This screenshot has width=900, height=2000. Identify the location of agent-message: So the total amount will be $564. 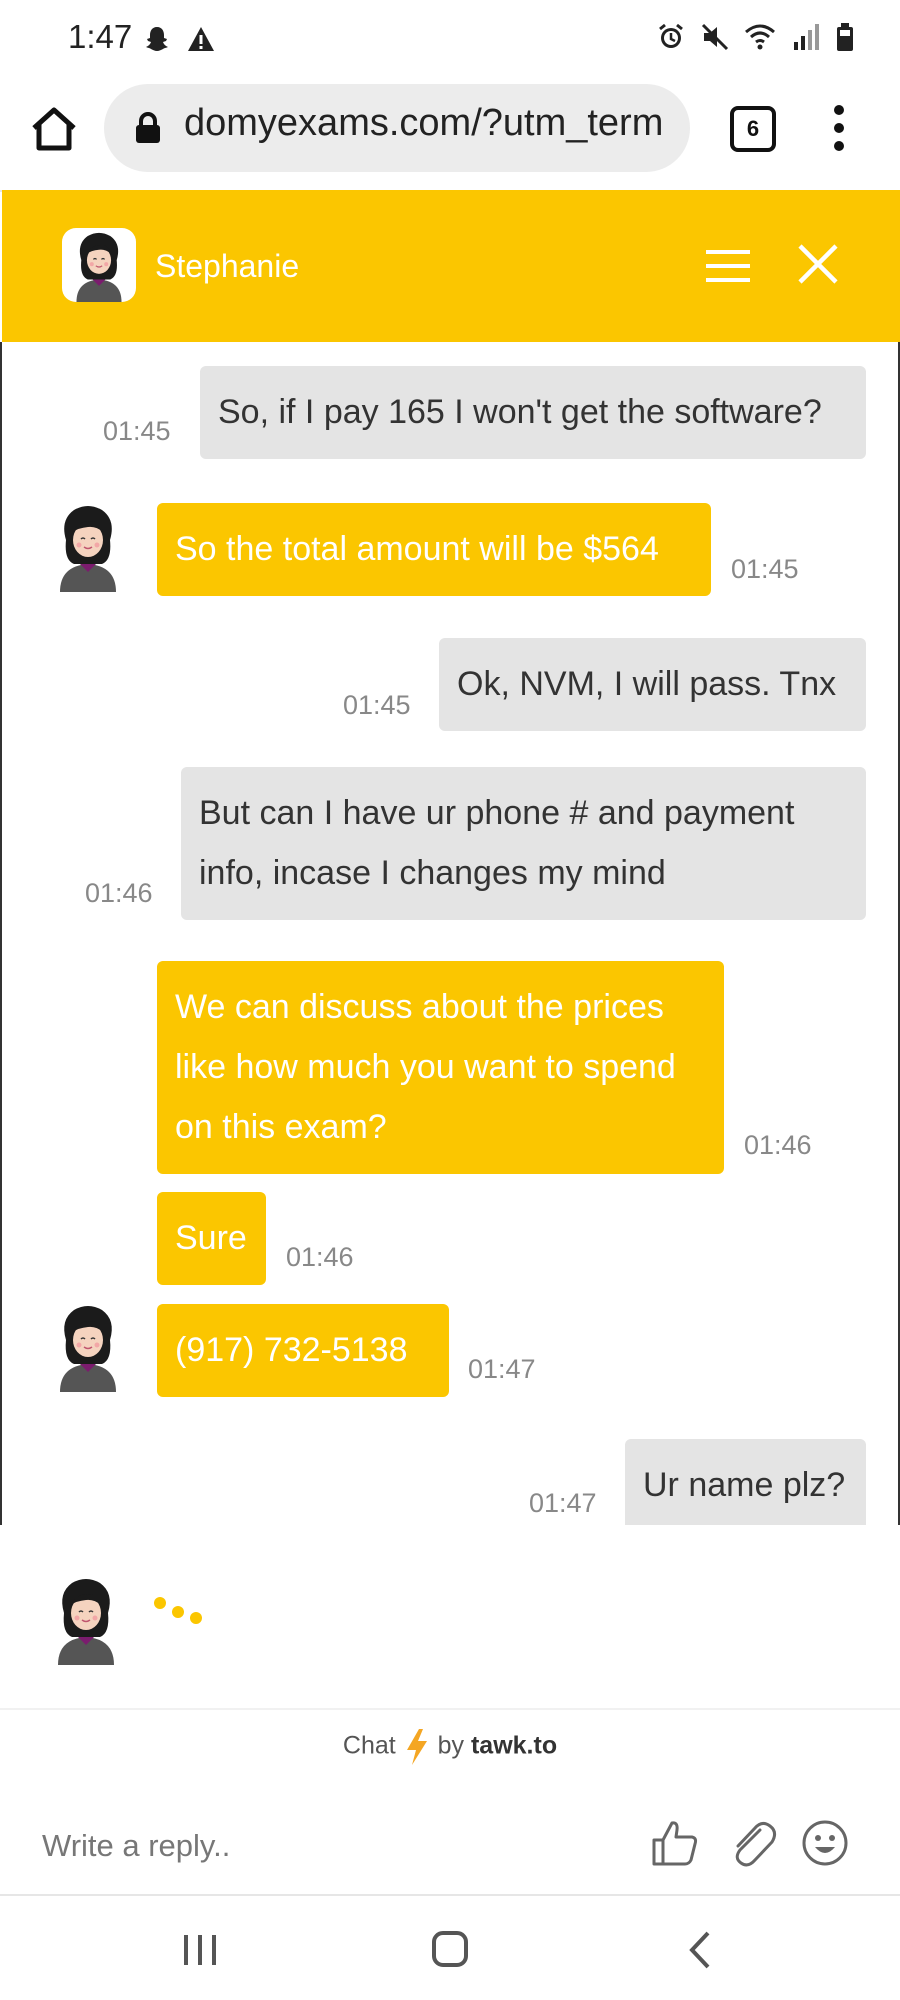
(434, 549).